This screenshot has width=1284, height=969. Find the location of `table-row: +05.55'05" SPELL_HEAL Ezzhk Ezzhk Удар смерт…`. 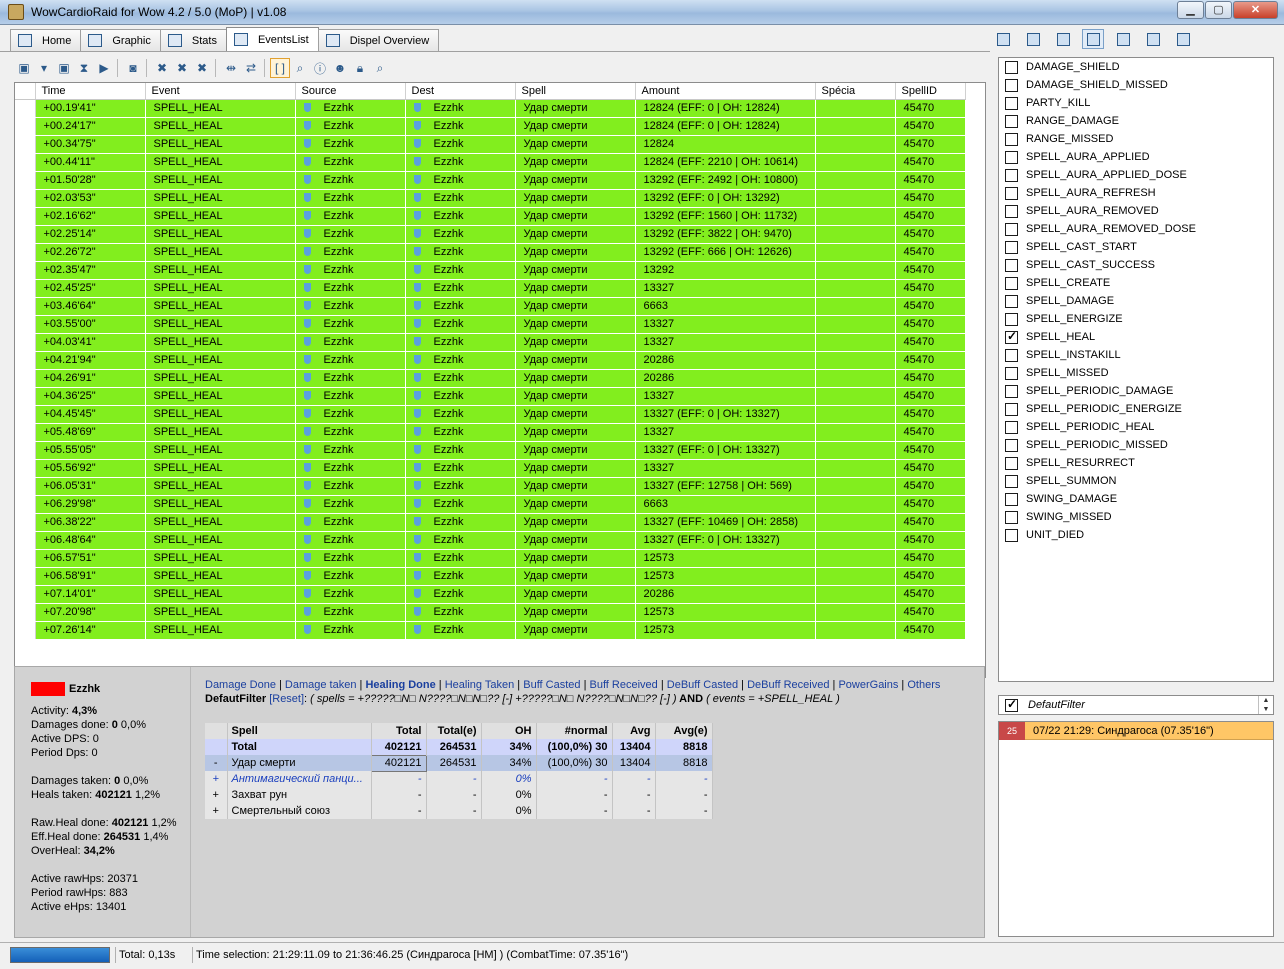

table-row: +05.55'05" SPELL_HEAL Ezzhk Ezzhk Удар смерт… is located at coordinates (490, 450).